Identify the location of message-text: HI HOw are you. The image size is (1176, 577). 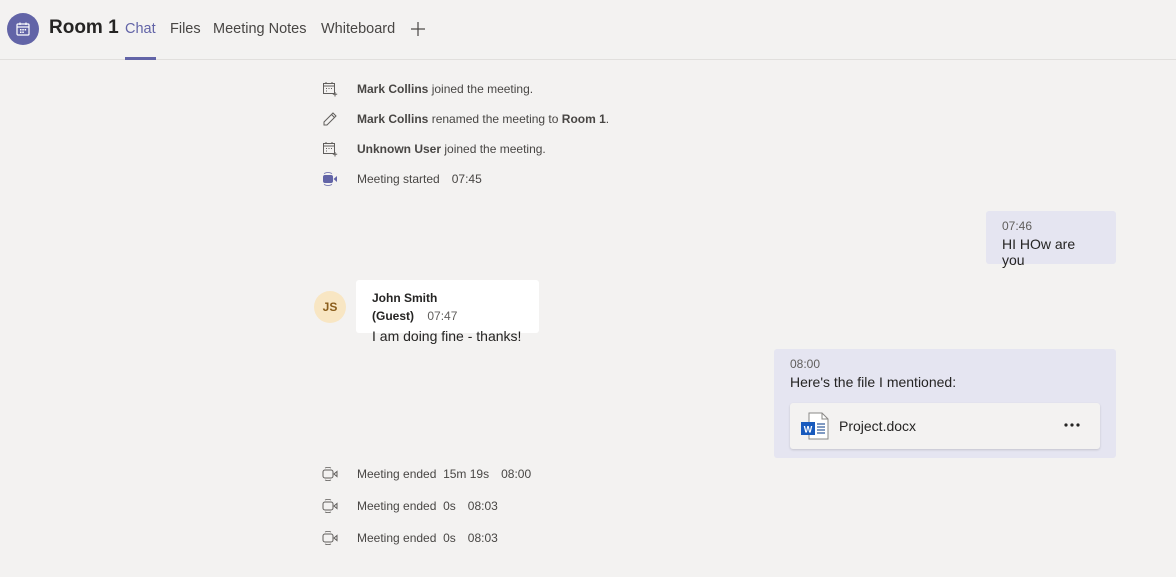
(1039, 252).